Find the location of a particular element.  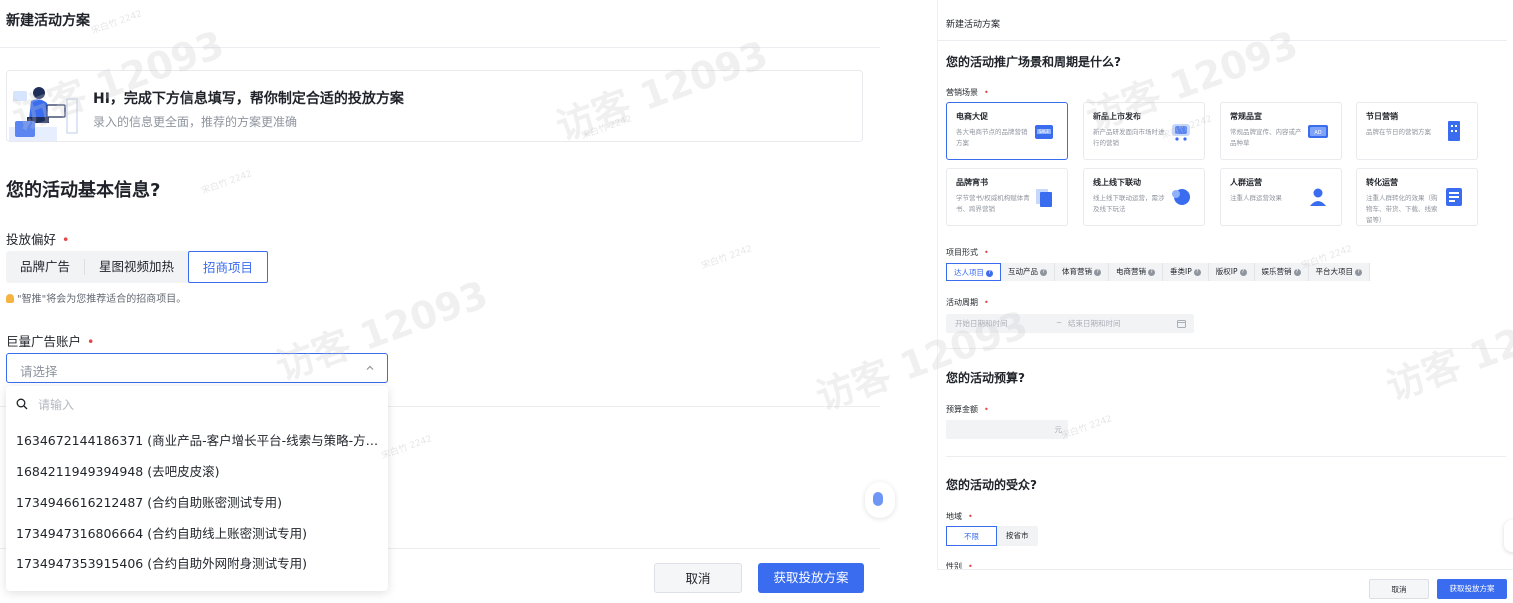

scene-card-o2o: 线上线下联动 线上线下联动运营，需涉及线下玩法 is located at coordinates (1144, 197).